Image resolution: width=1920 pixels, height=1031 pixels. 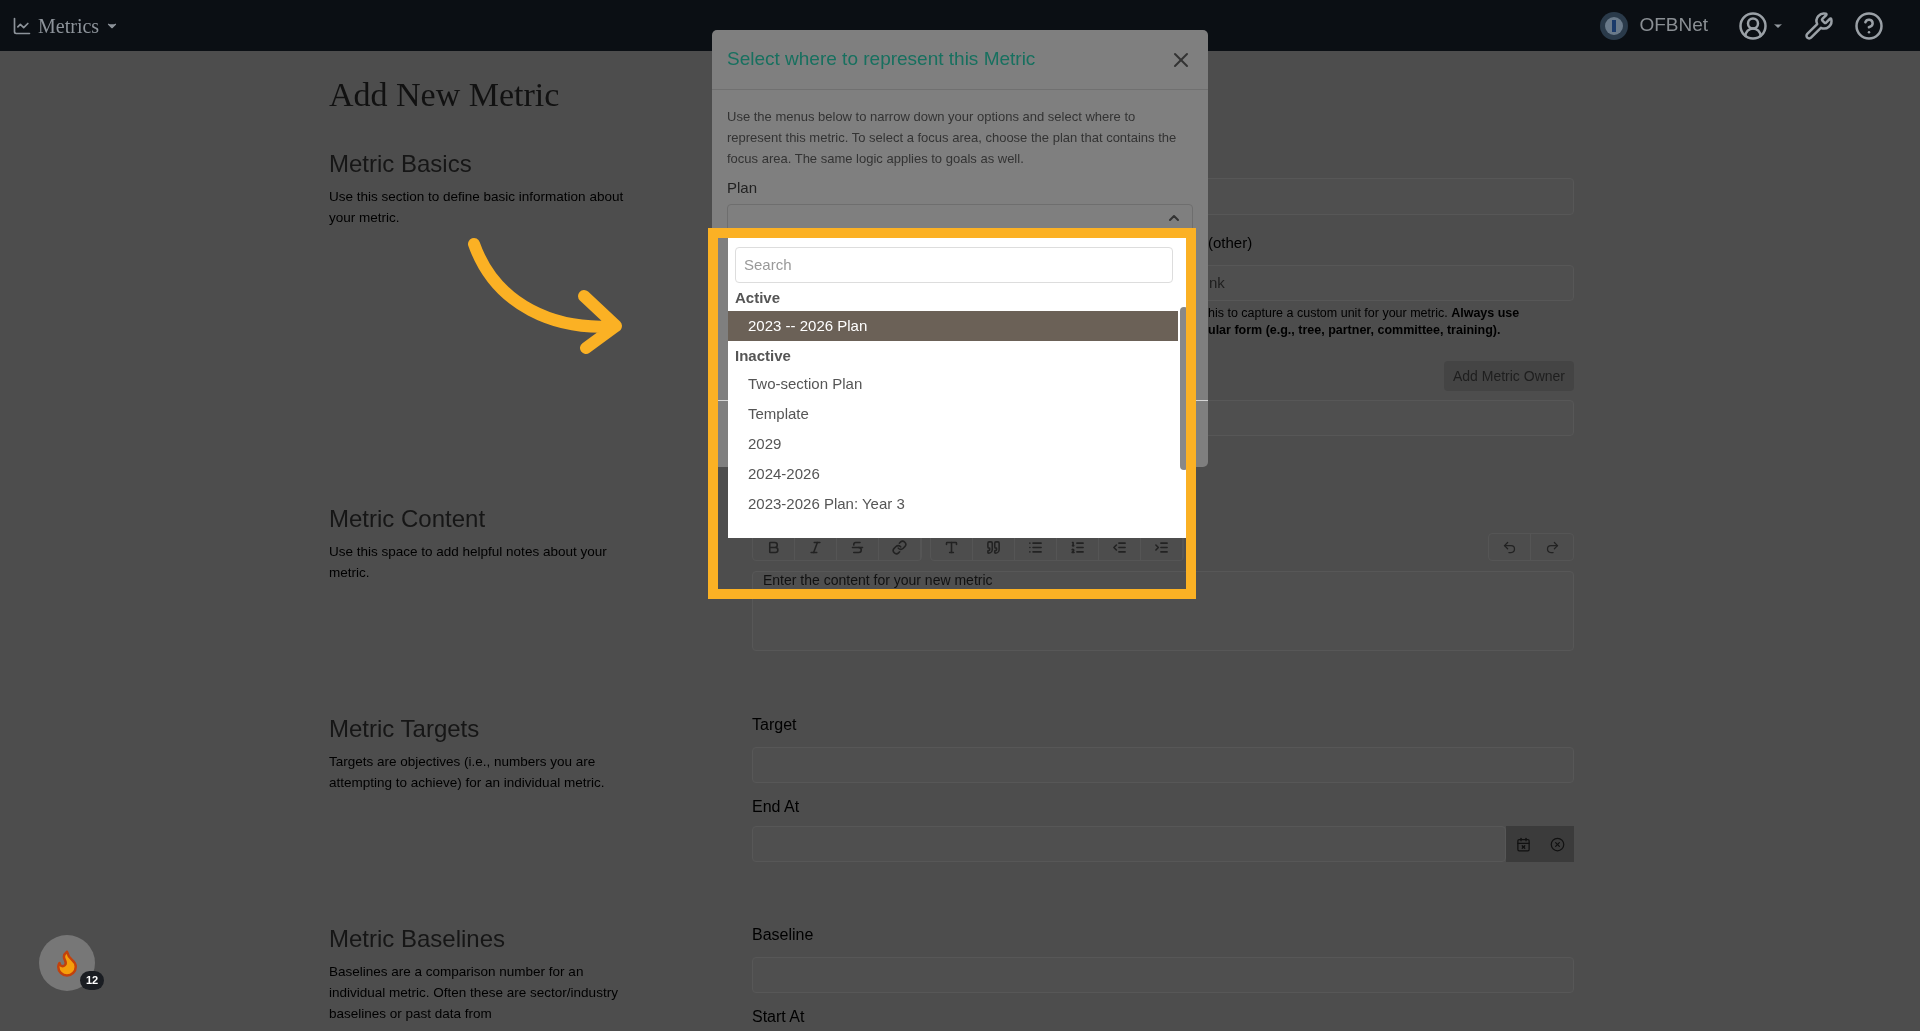 What do you see at coordinates (953, 474) in the screenshot?
I see `plan-option: 2024-2026` at bounding box center [953, 474].